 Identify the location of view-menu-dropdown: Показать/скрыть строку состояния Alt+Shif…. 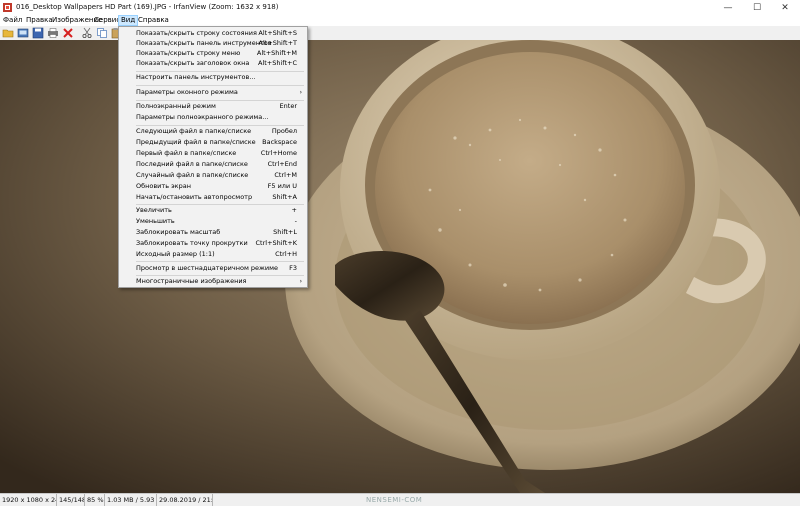
(213, 157).